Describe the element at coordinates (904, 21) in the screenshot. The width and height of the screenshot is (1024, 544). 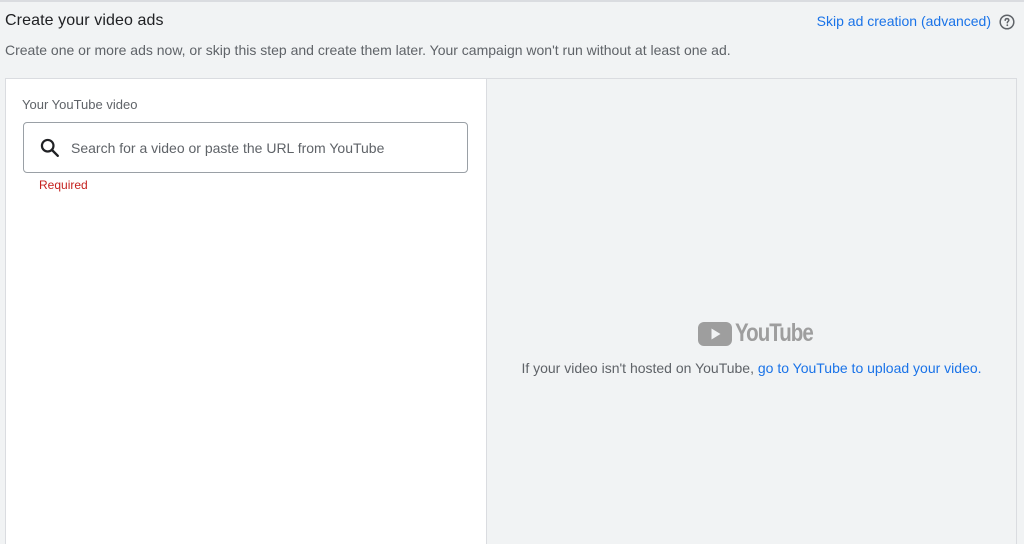
I see `skip-ad-creation-link: Skip ad creation (advanced)` at that location.